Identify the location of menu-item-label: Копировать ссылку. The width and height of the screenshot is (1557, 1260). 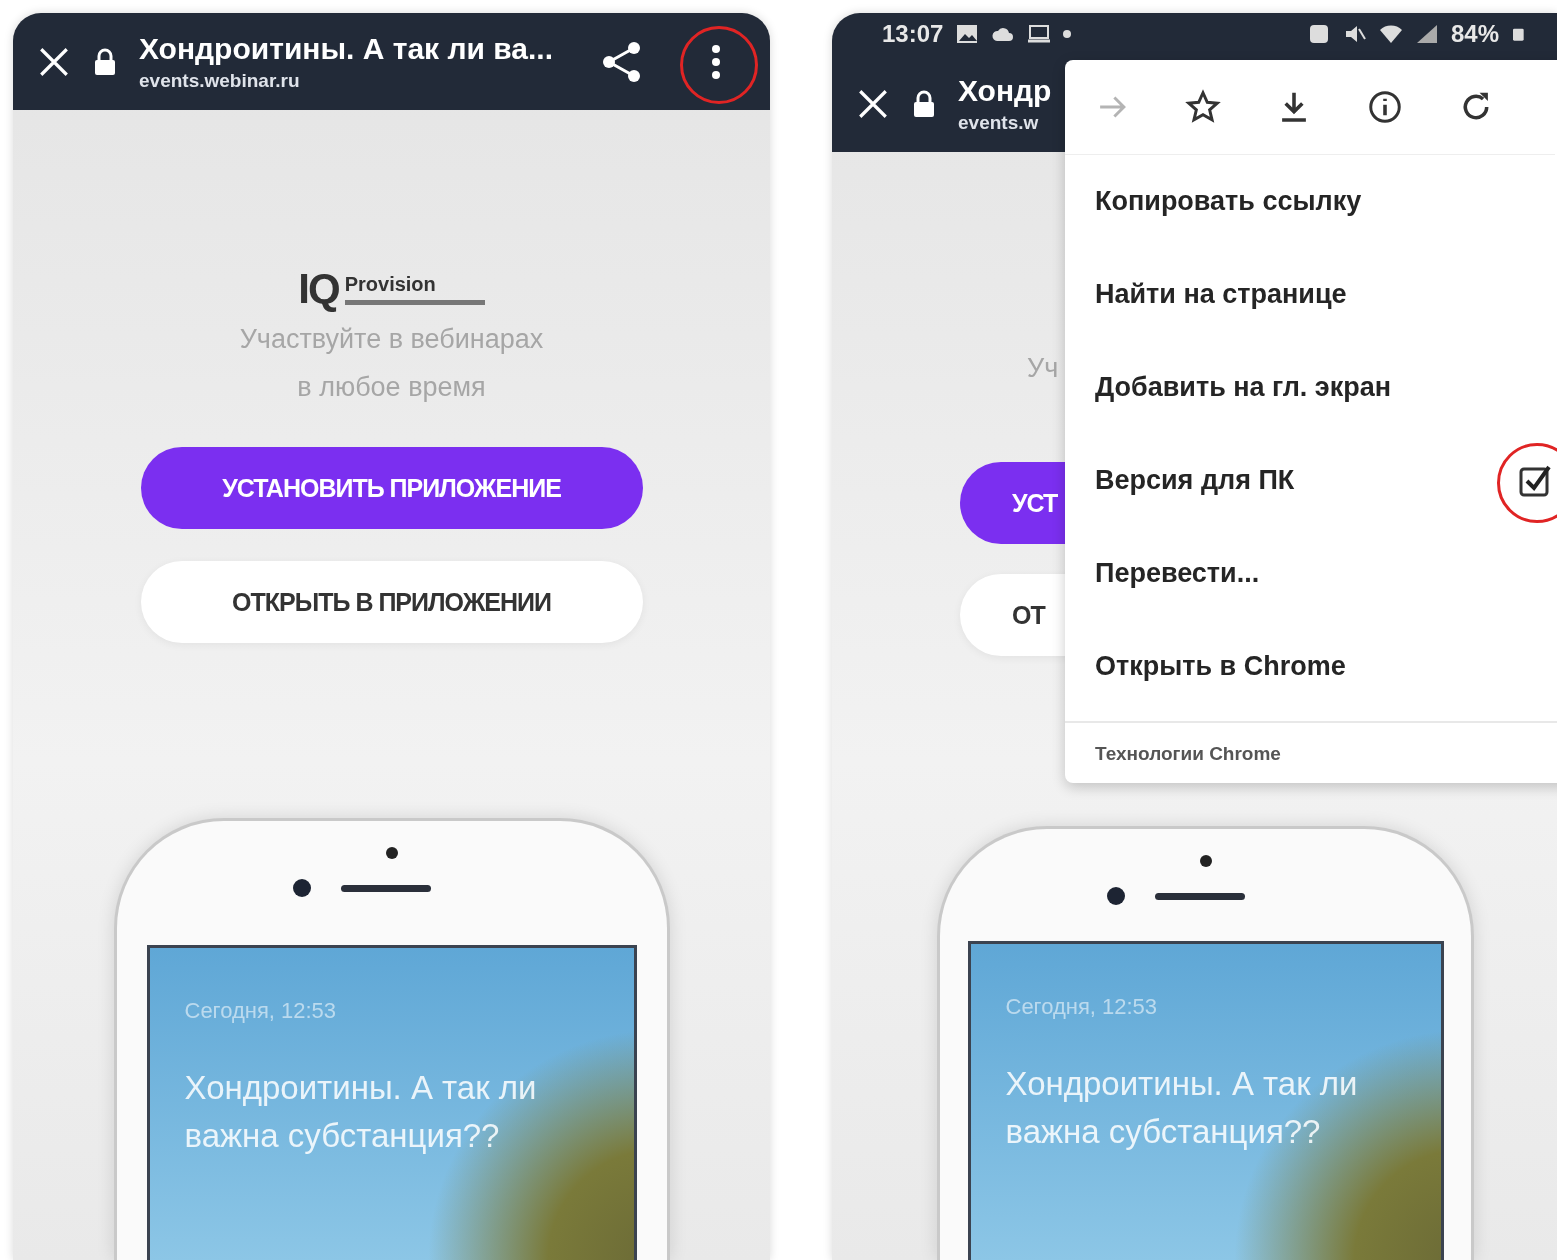
(1229, 201).